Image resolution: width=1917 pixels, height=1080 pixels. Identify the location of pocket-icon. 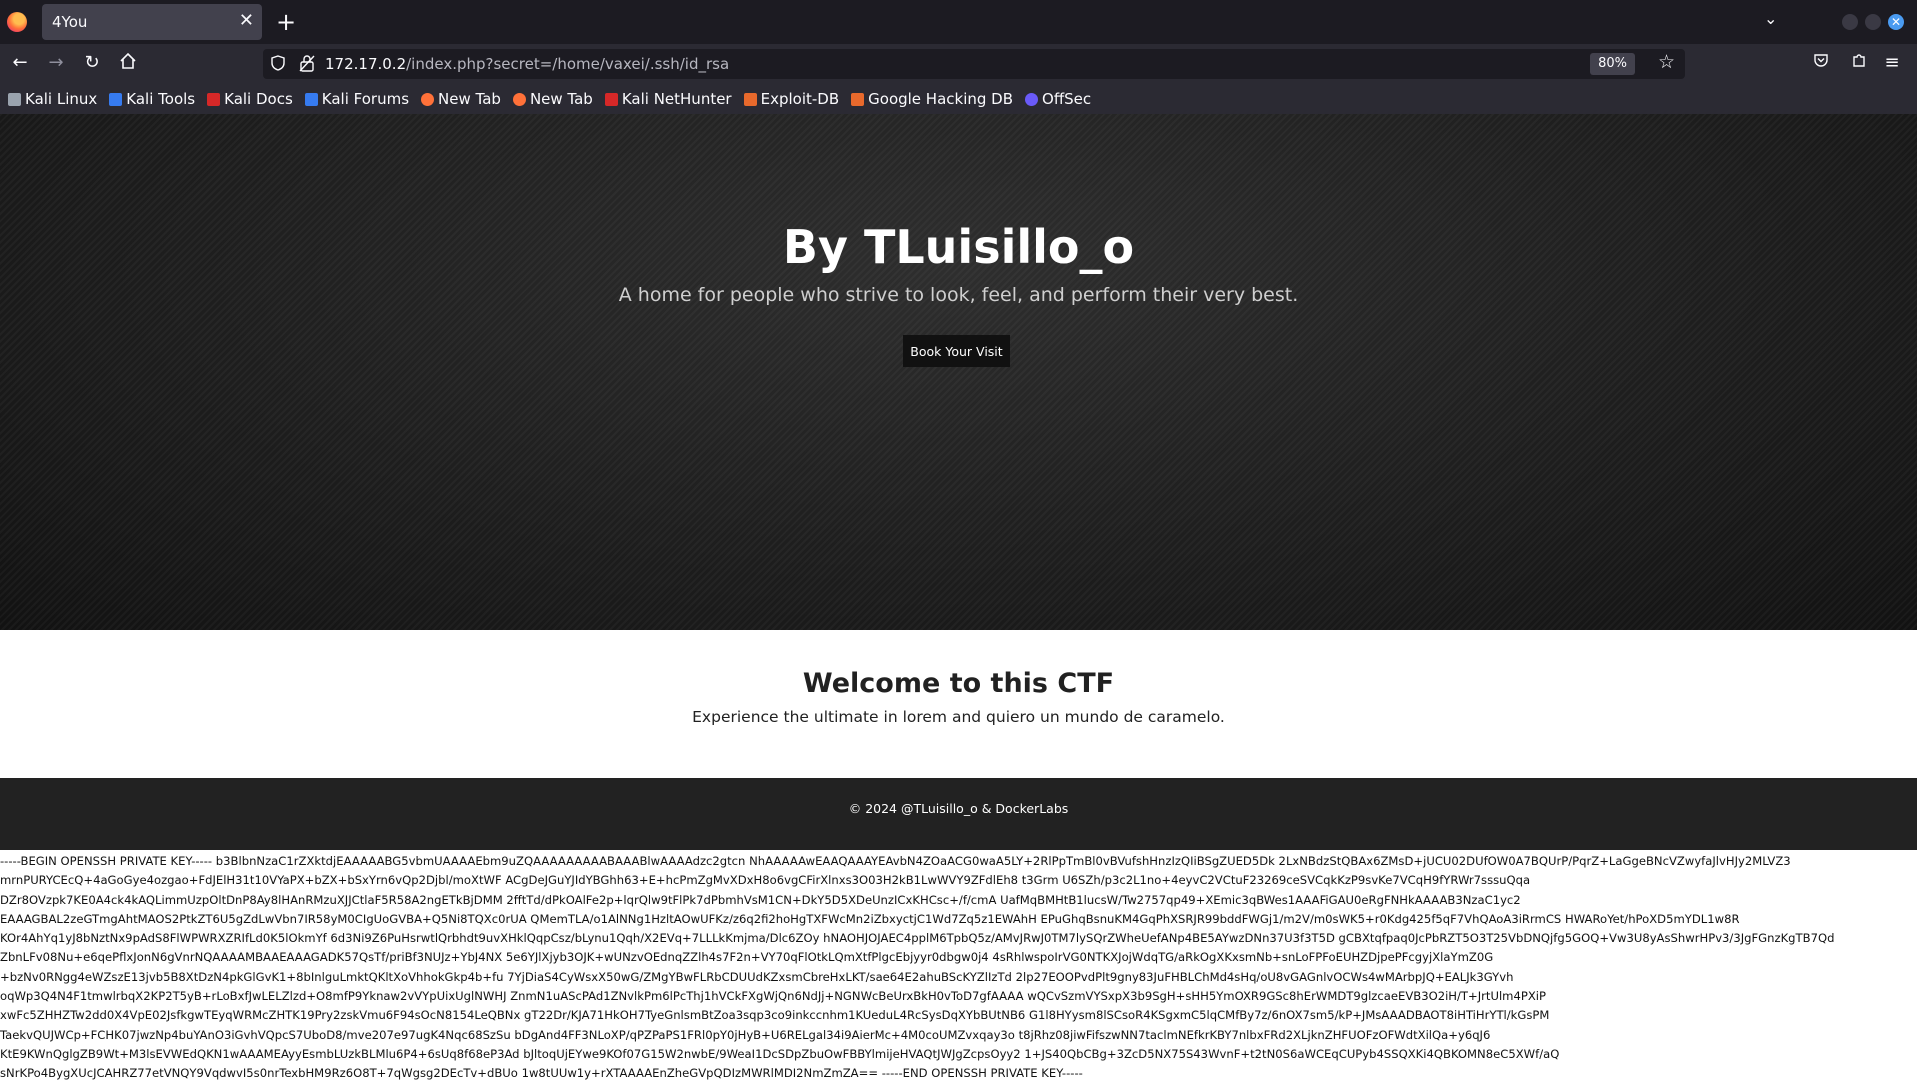
(1821, 63).